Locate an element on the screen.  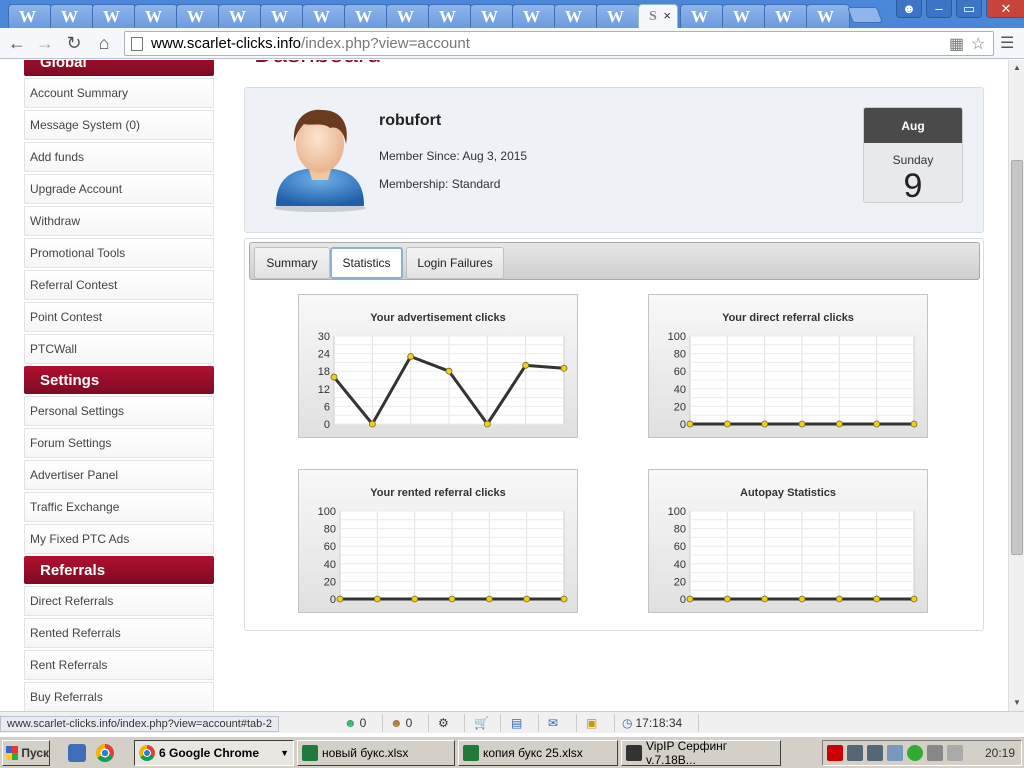
lock-icon: ▣ is located at coordinates (591, 723).